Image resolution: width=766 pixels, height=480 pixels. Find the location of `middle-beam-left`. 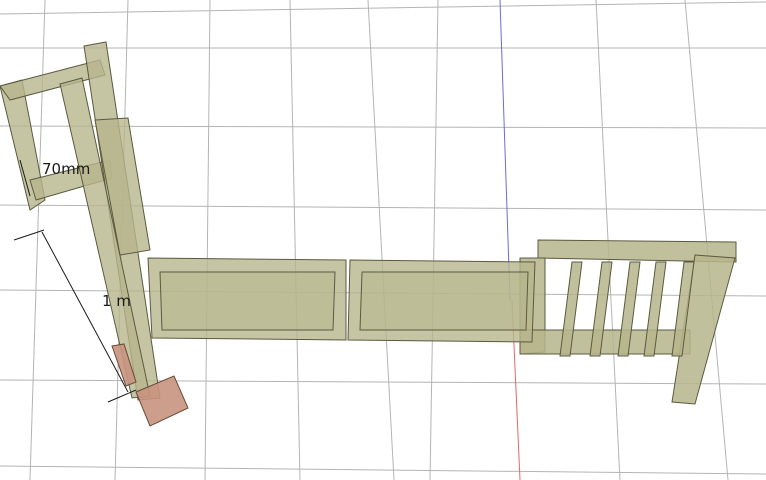

middle-beam-left is located at coordinates (247, 299).